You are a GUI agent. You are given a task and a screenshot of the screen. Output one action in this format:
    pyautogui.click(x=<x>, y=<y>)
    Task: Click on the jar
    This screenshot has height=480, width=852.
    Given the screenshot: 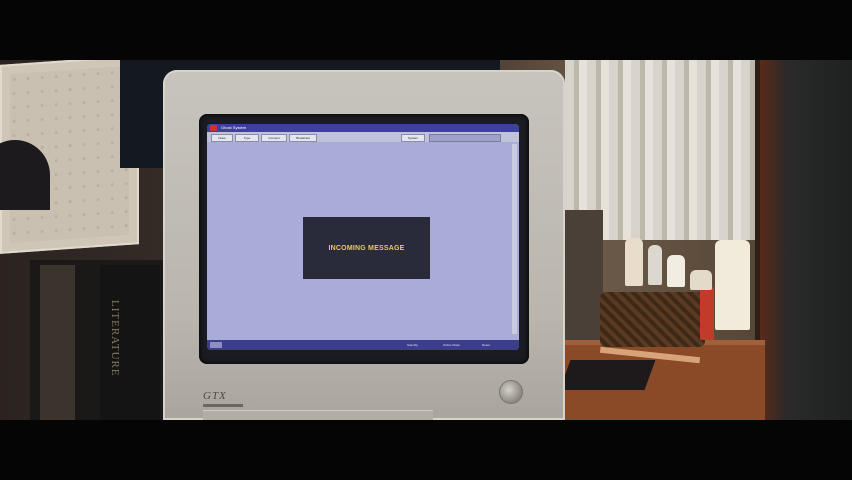 What is the action you would take?
    pyautogui.click(x=701, y=280)
    